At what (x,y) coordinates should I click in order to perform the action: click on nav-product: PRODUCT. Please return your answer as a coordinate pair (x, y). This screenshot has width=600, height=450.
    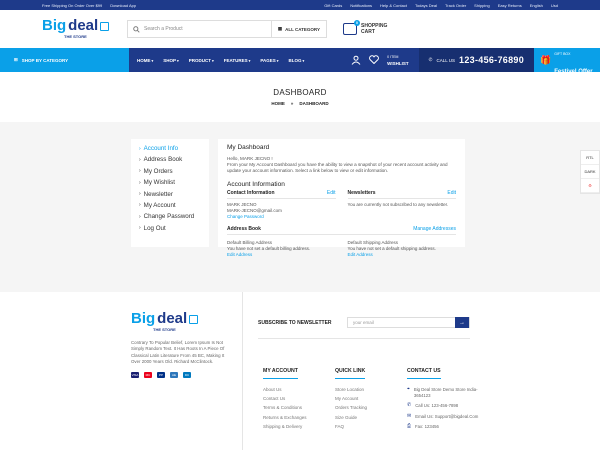
    Looking at the image, I should click on (201, 60).